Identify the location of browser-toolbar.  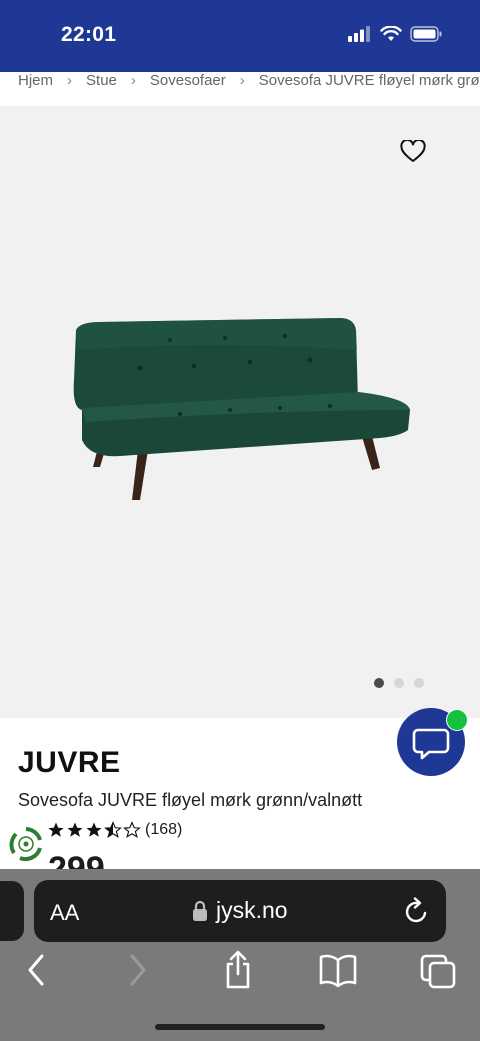
(240, 972).